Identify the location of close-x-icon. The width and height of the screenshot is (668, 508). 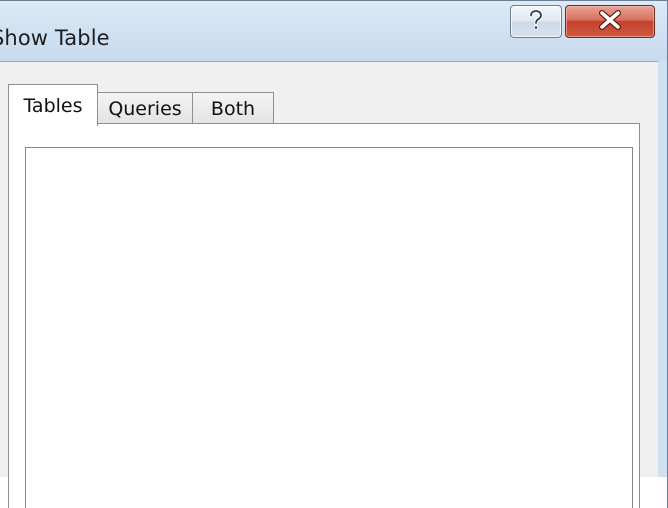
(610, 21).